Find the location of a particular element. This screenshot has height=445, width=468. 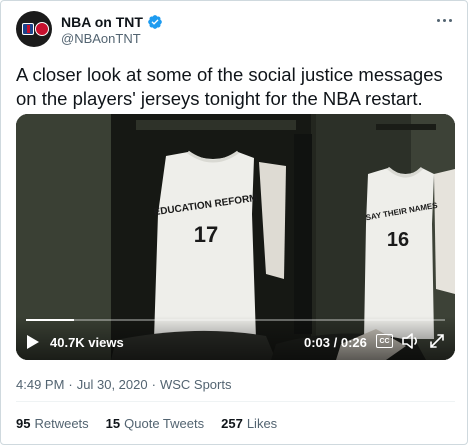

more-options-icon is located at coordinates (444, 20).